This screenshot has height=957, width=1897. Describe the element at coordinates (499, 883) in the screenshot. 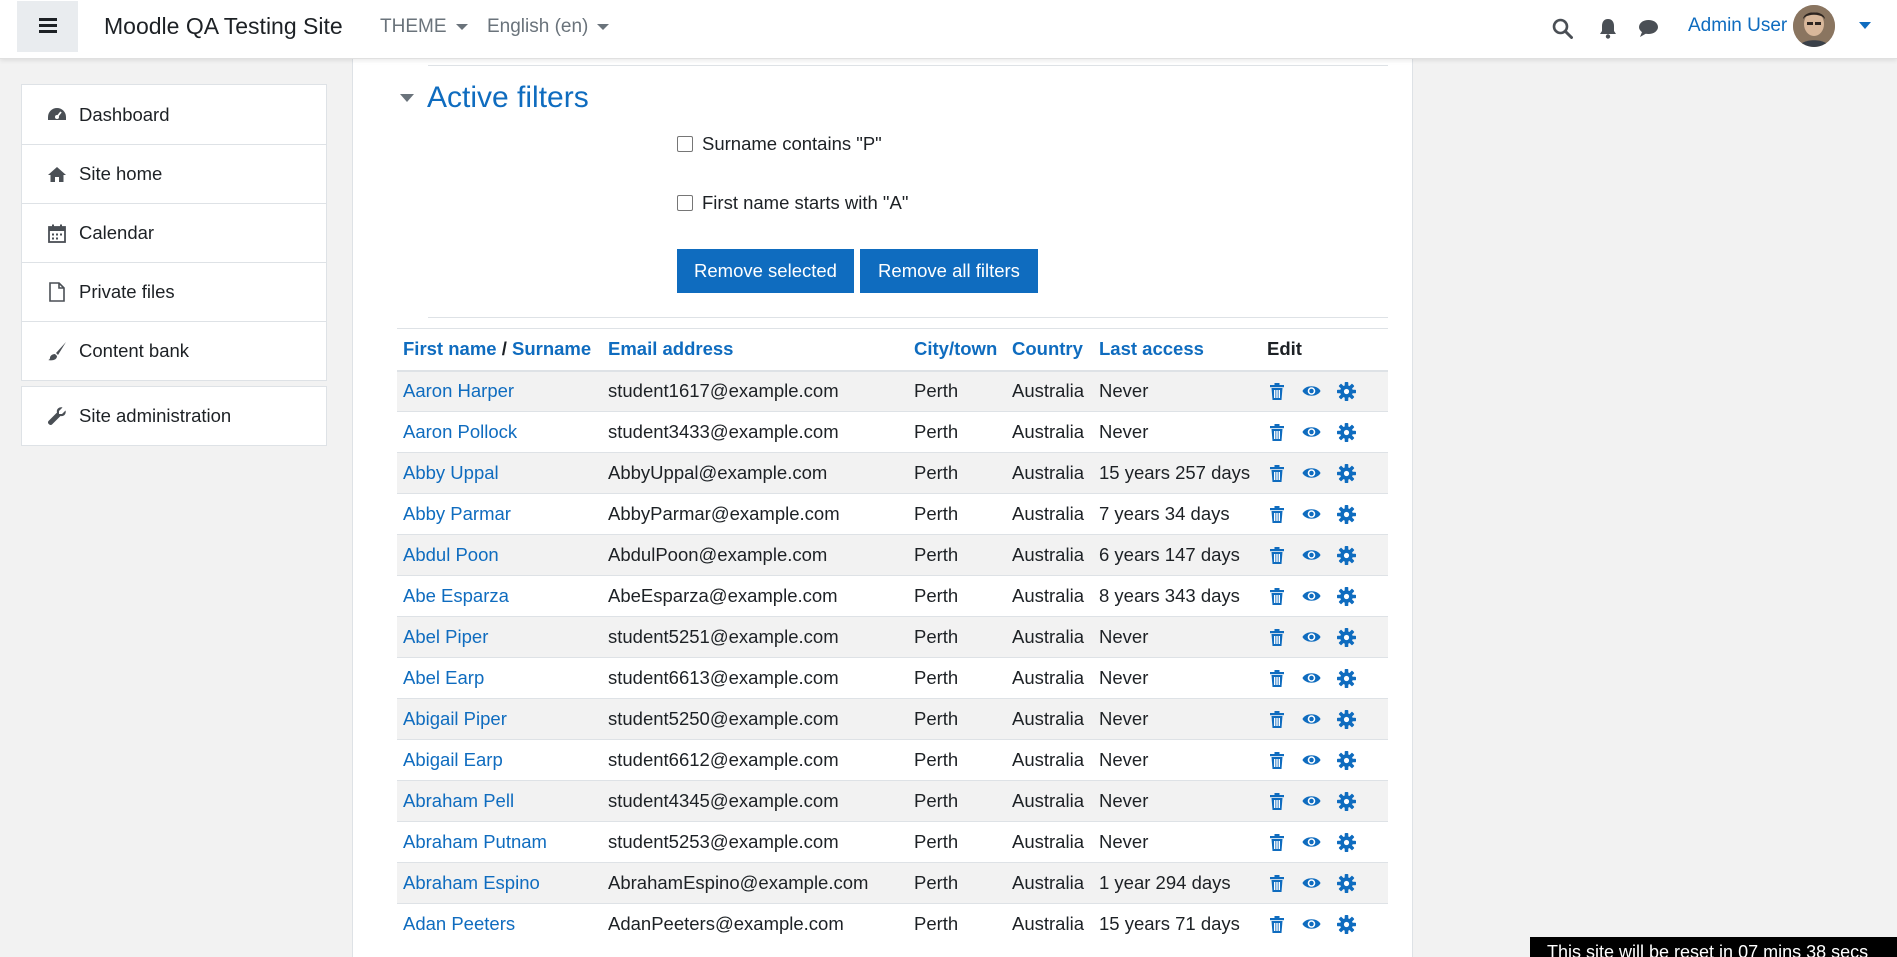

I see `user-name-link: Abraham Espino` at that location.